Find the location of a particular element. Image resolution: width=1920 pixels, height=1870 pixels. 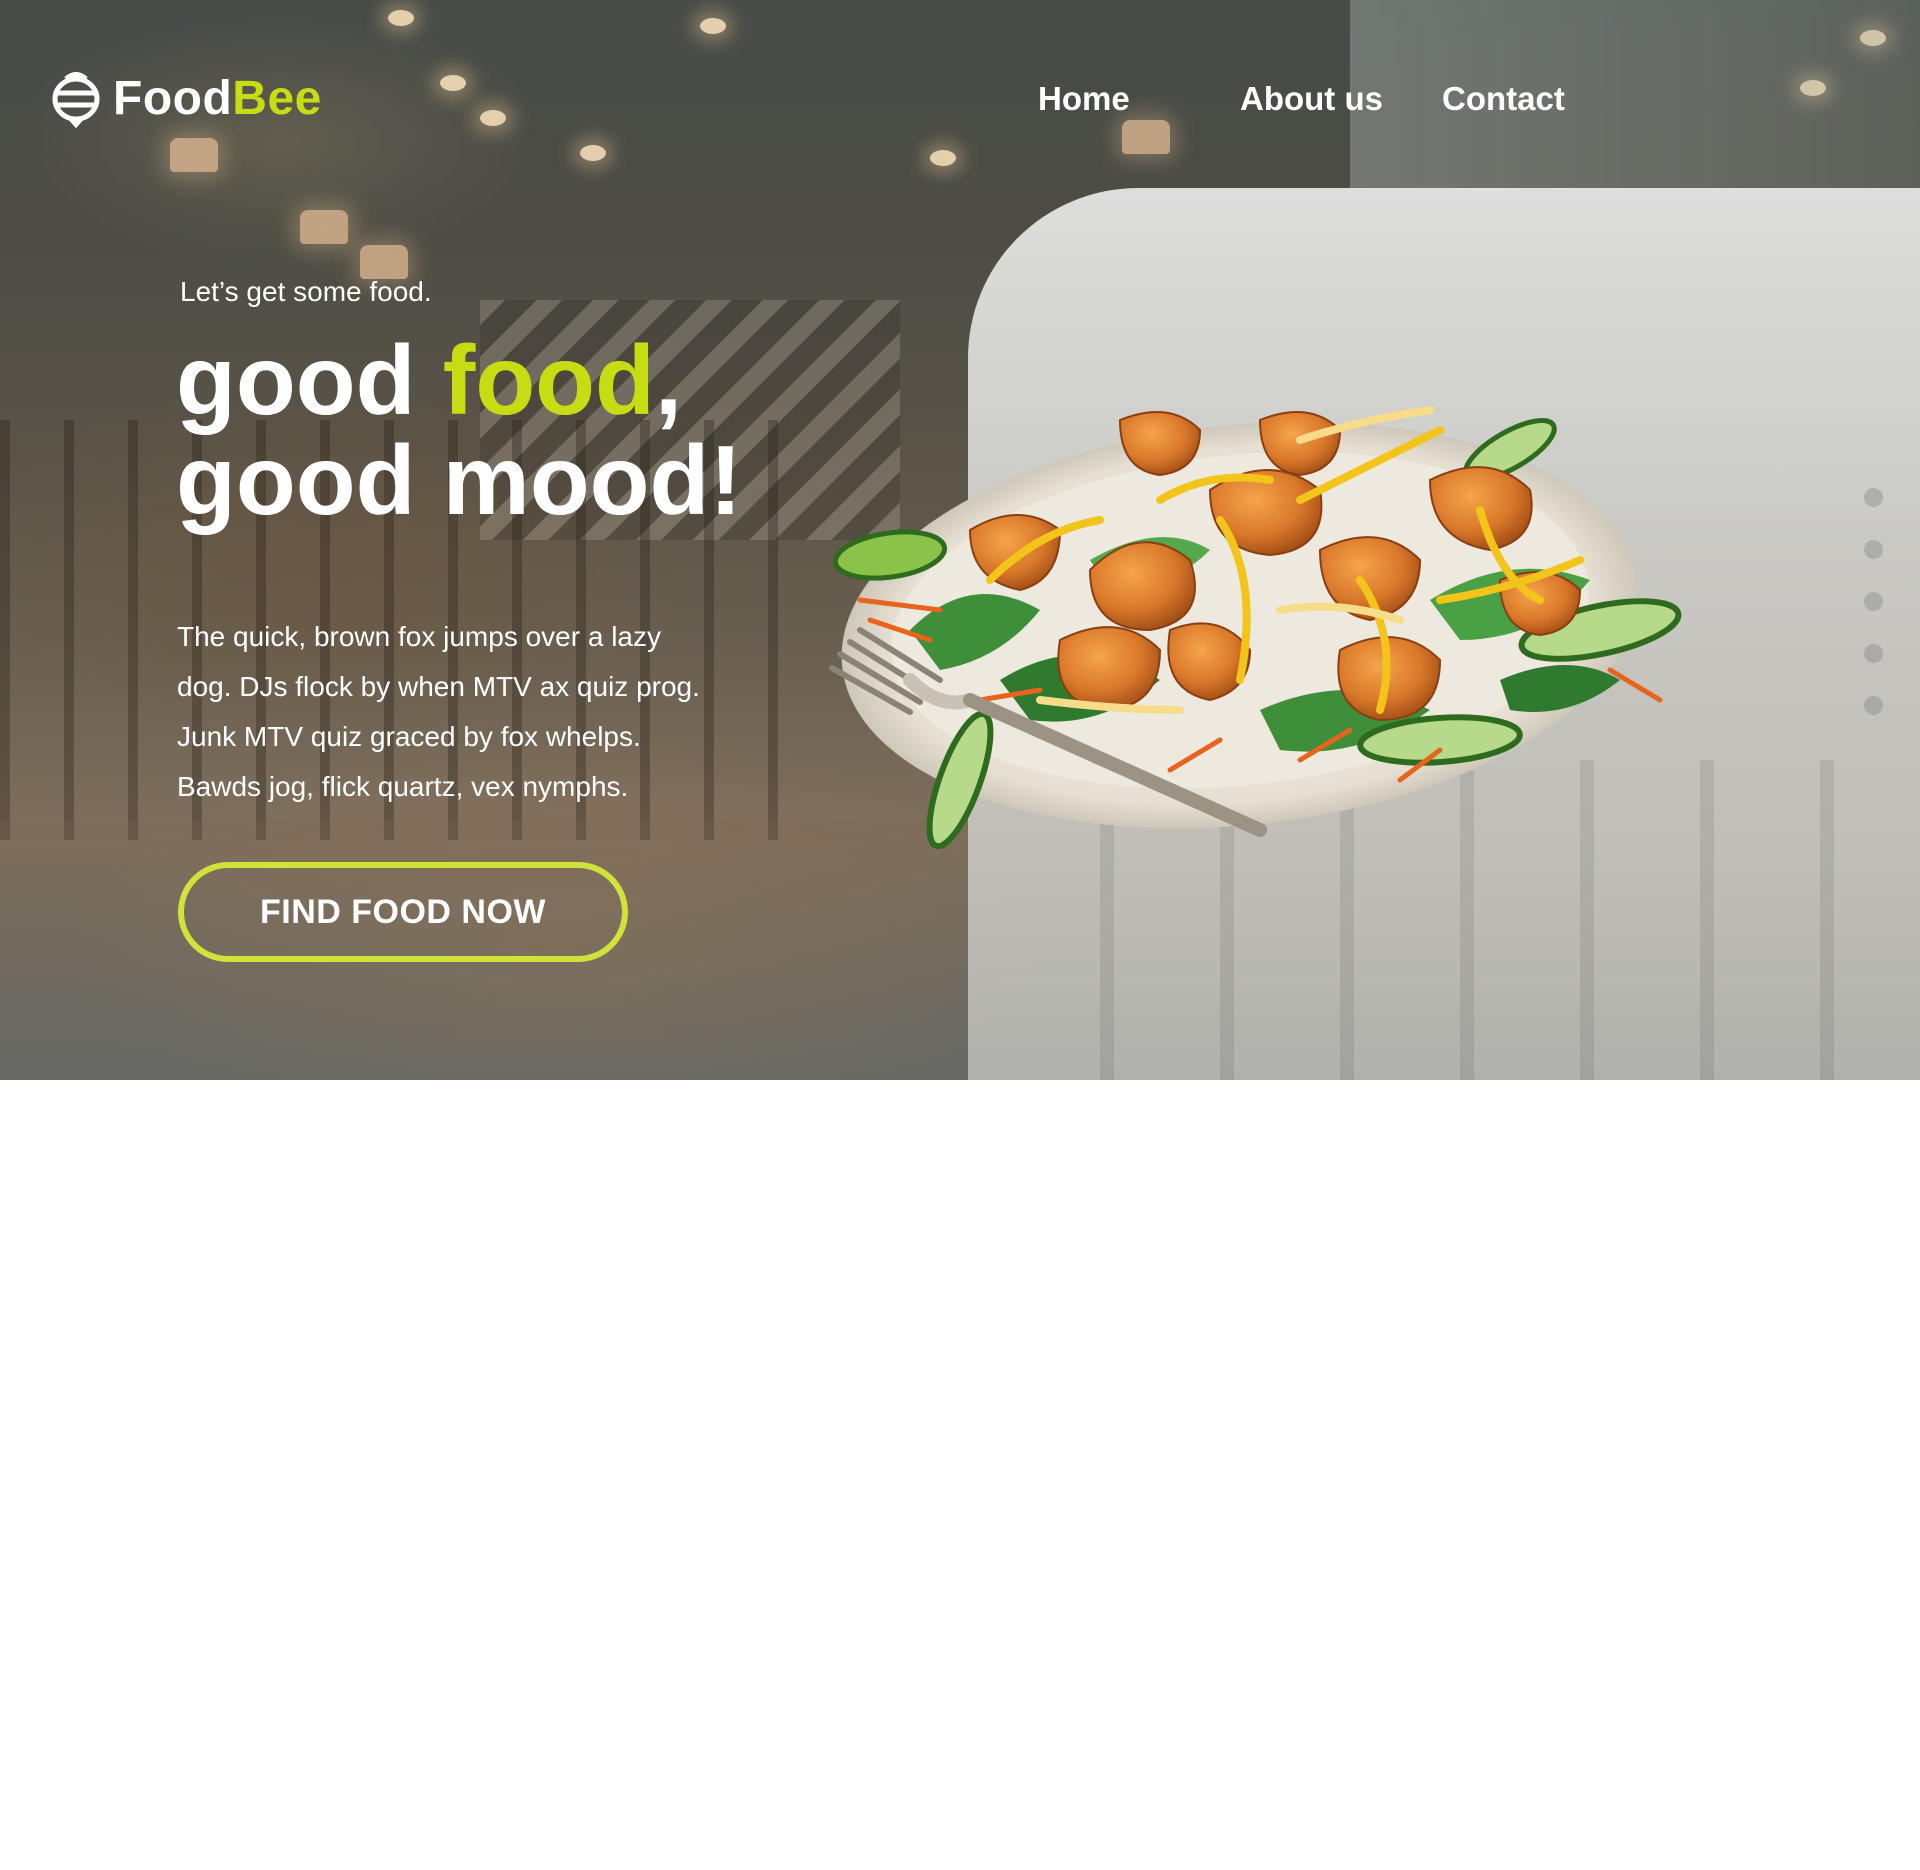

headline-line1-start: good is located at coordinates (309, 380).